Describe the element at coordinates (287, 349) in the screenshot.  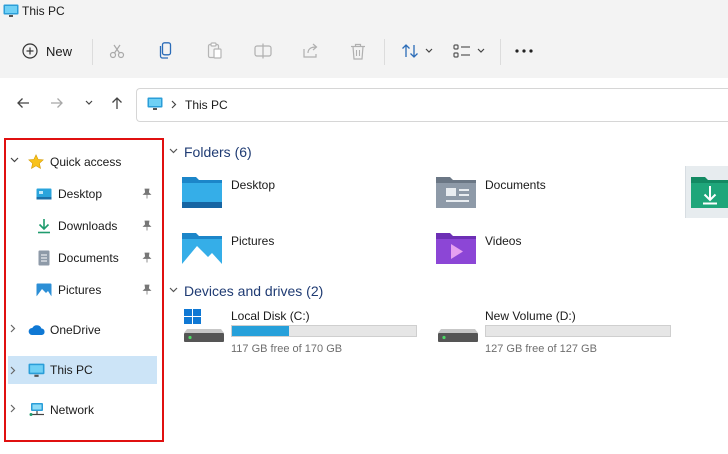
I see `drive-free-space: 117 GB free of 170 GB` at that location.